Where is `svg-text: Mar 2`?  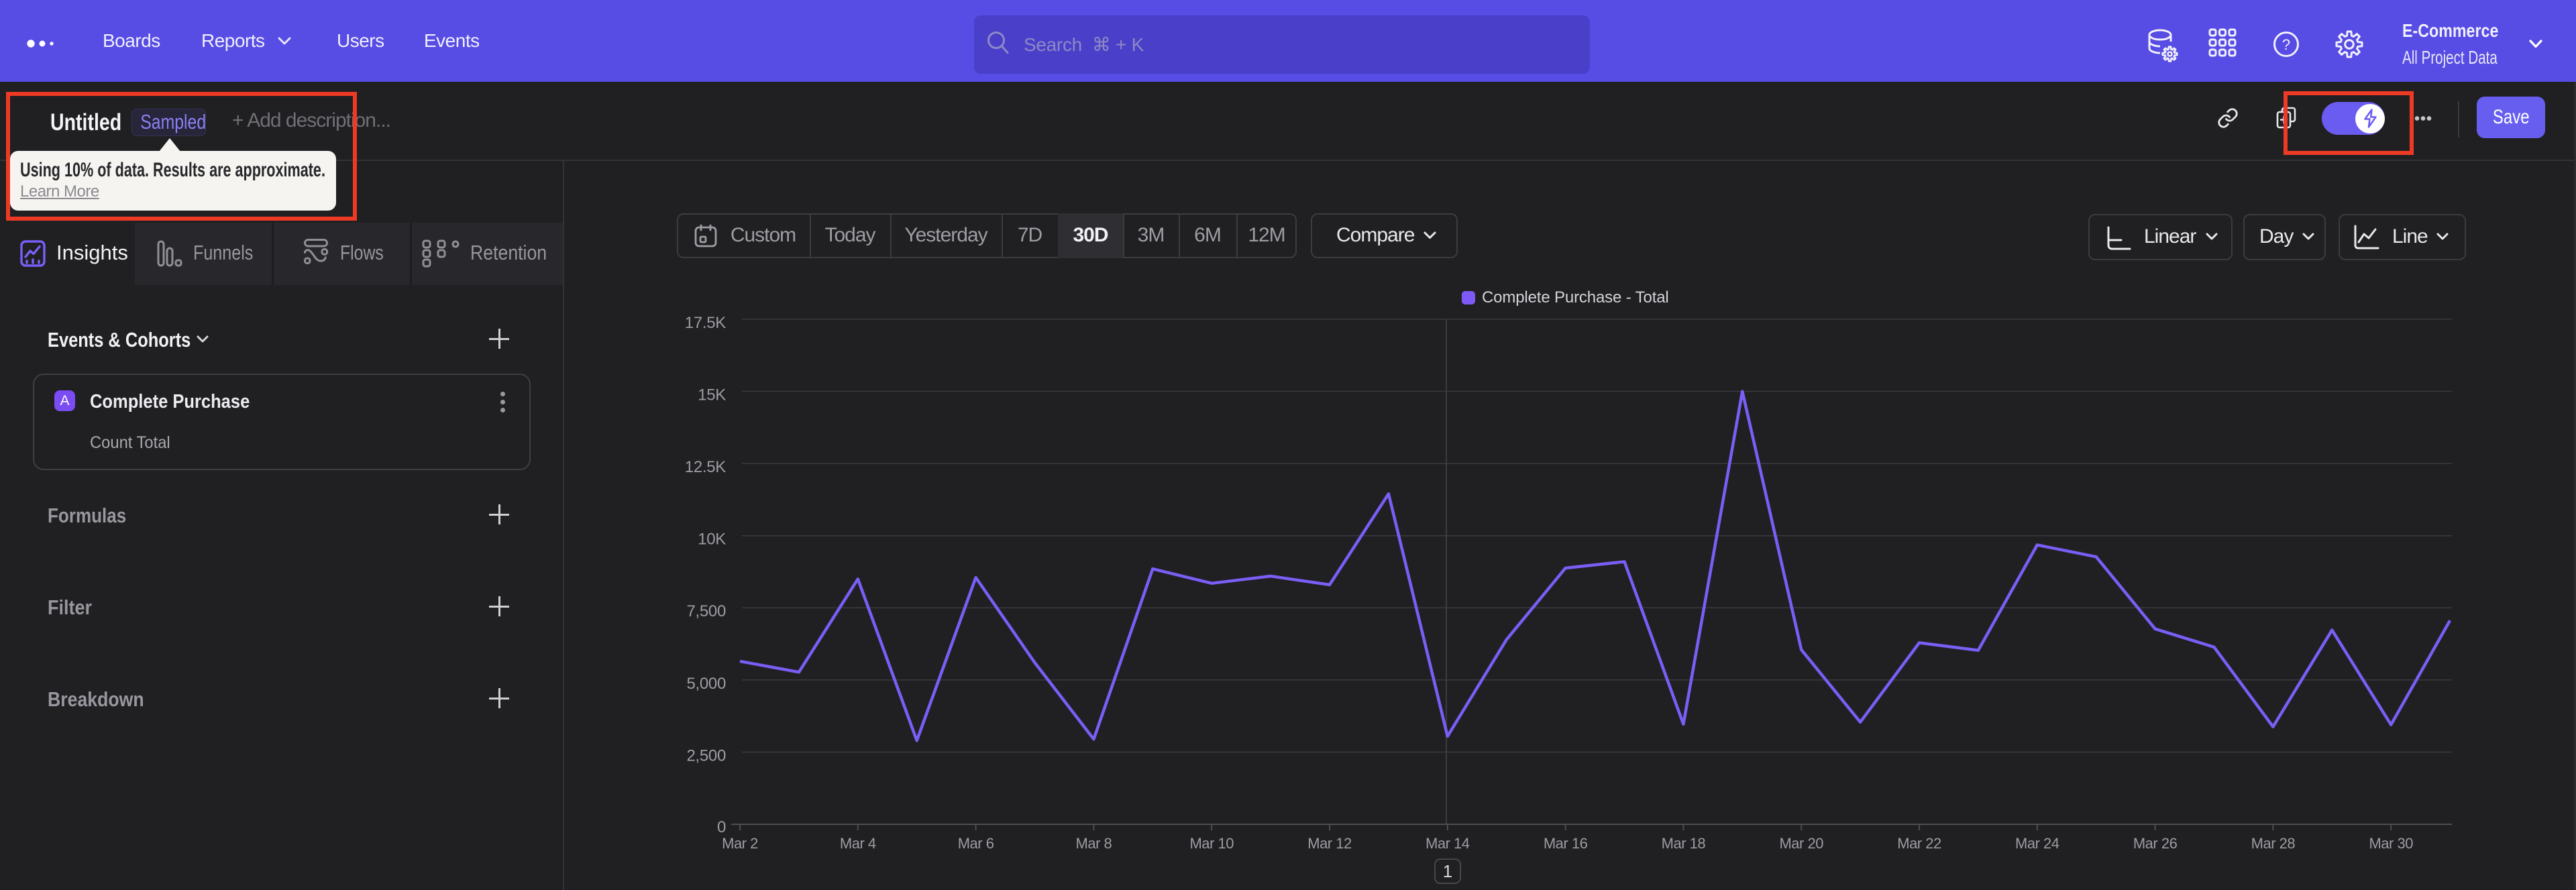 svg-text: Mar 2 is located at coordinates (740, 843).